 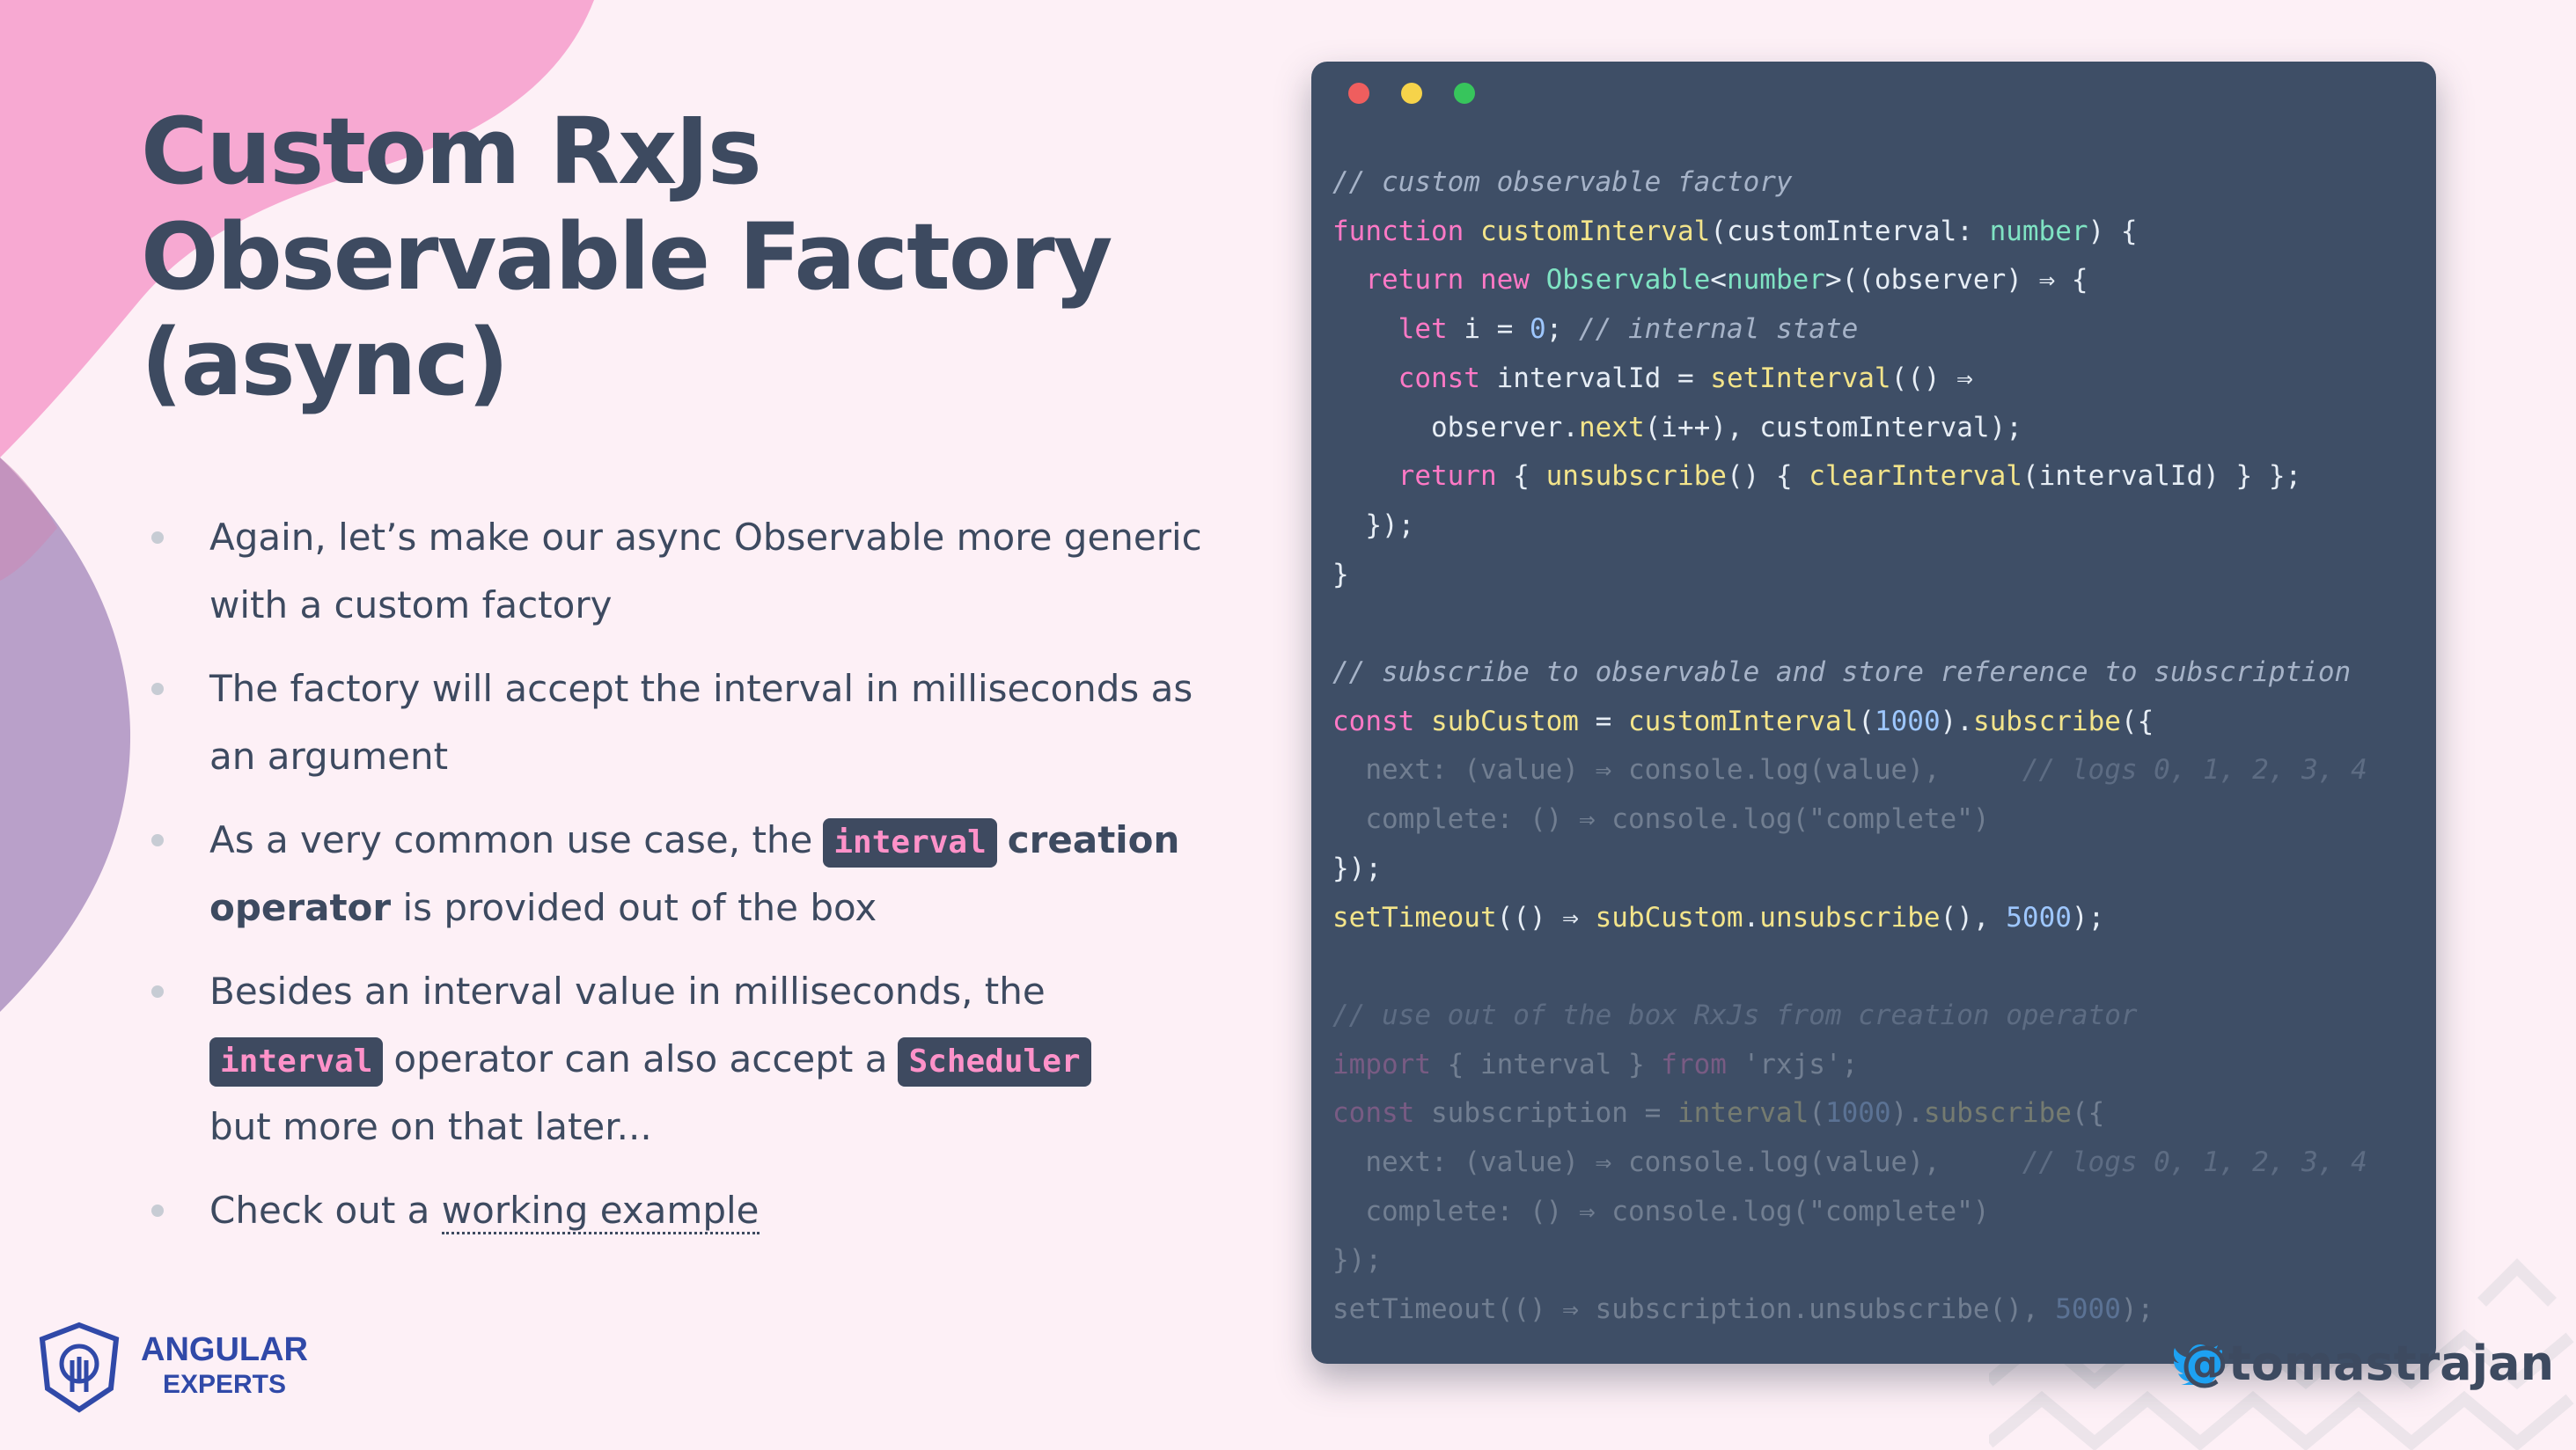 I want to click on bullet-item: Check out a working example, so click(x=678, y=1210).